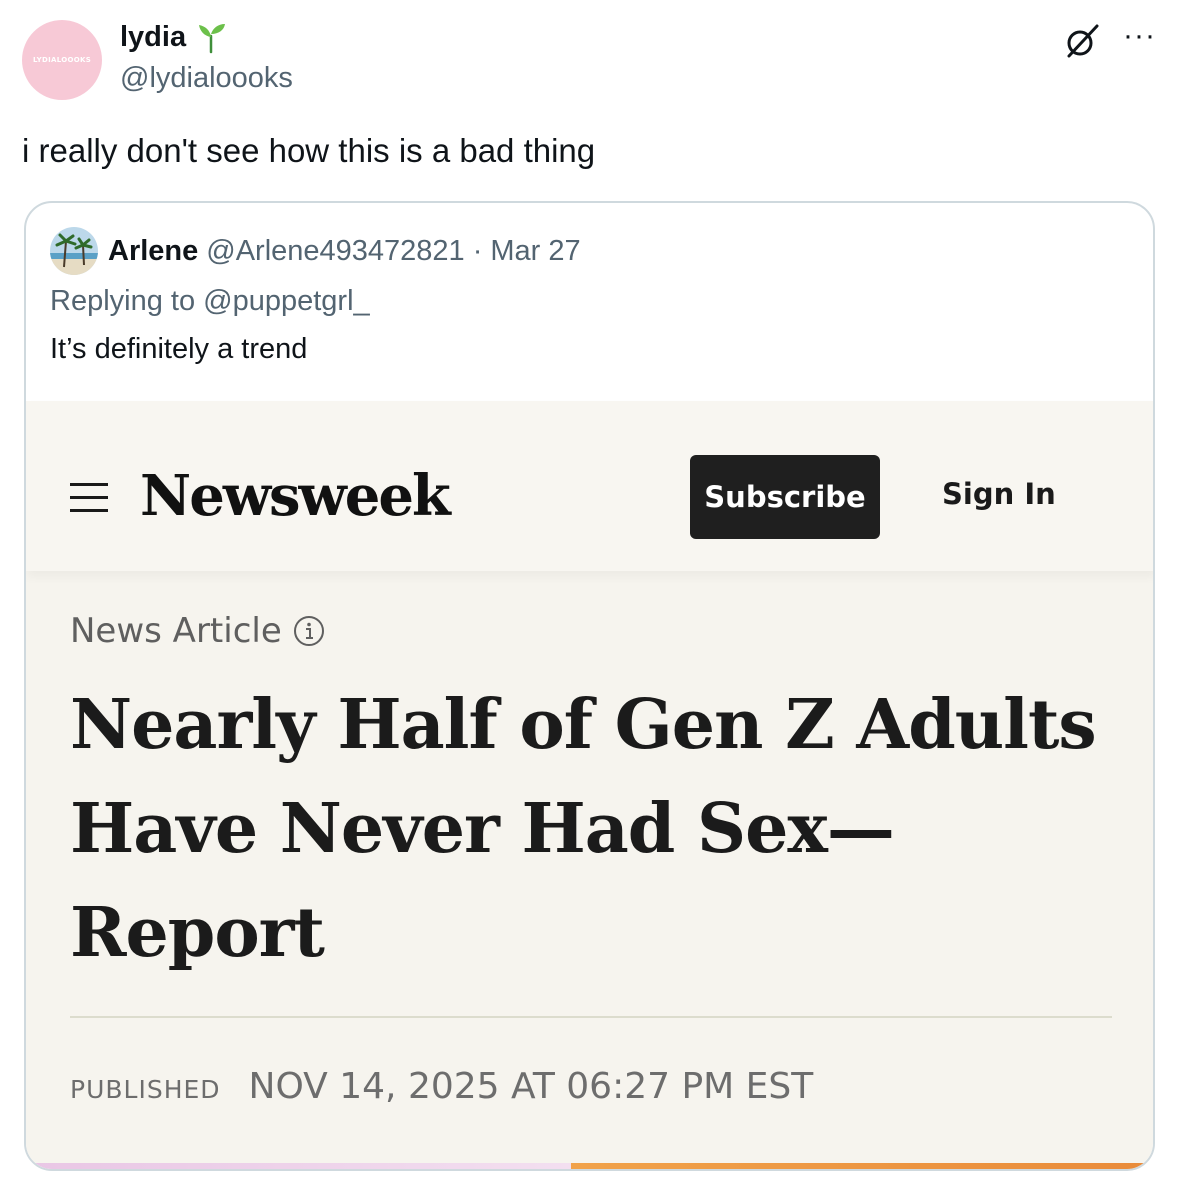 This screenshot has width=1192, height=1190. Describe the element at coordinates (123, 301) in the screenshot. I see `replying-prefix: Replying to` at that location.